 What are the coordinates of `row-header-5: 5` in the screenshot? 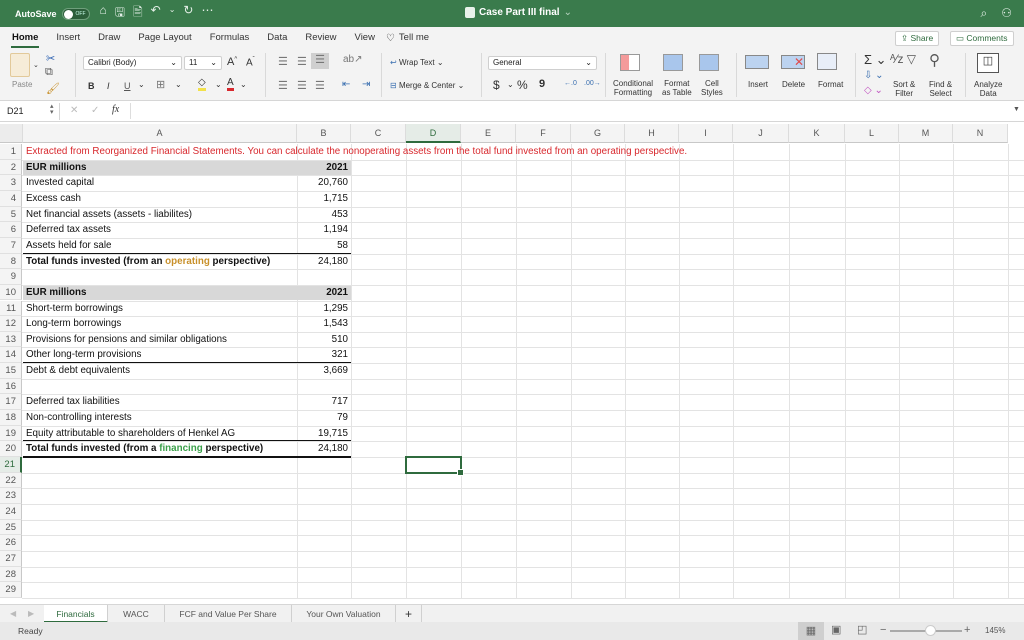 It's located at (11, 214).